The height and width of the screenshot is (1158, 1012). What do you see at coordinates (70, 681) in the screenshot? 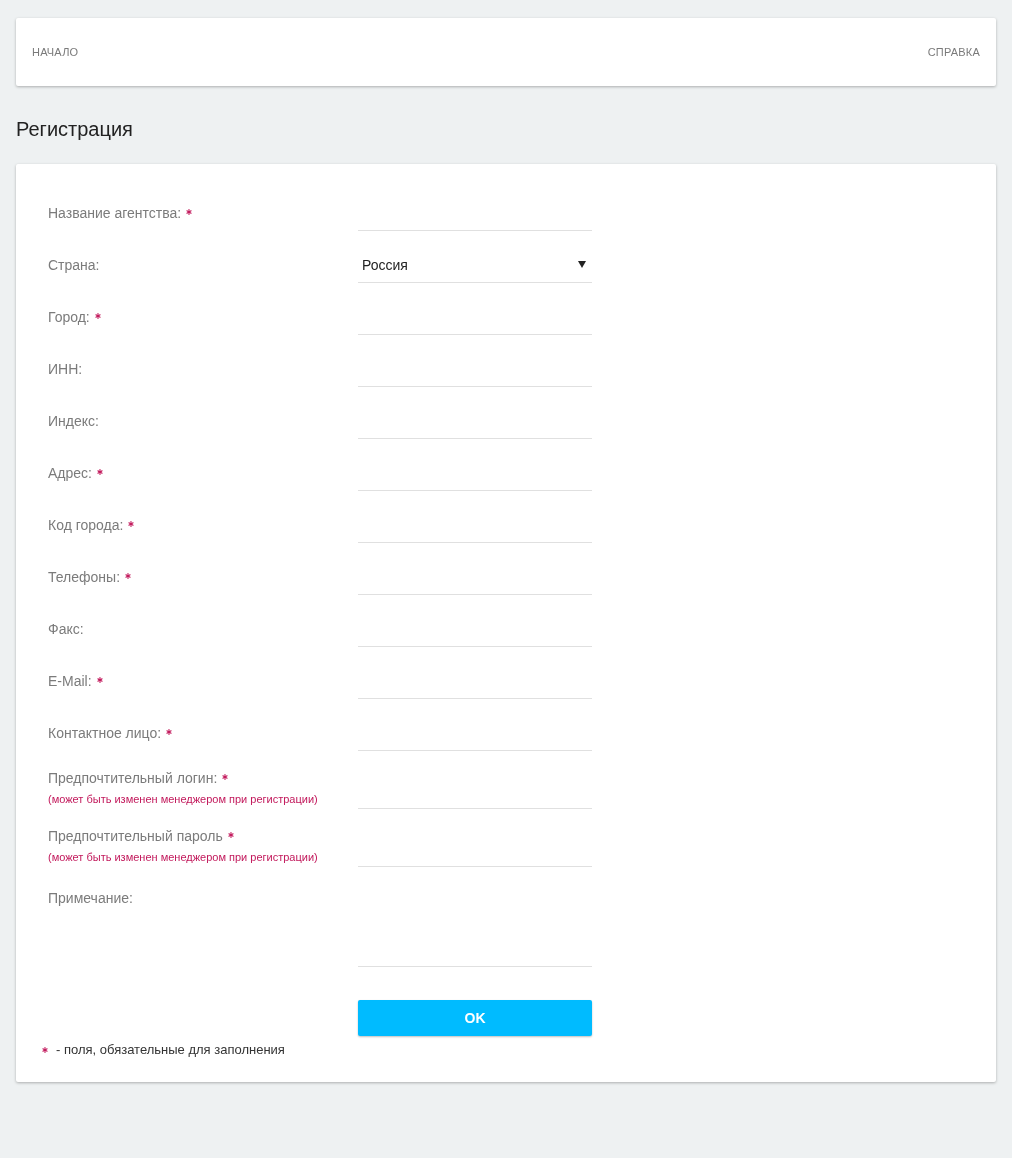
I see `field-label: E-Mail:` at bounding box center [70, 681].